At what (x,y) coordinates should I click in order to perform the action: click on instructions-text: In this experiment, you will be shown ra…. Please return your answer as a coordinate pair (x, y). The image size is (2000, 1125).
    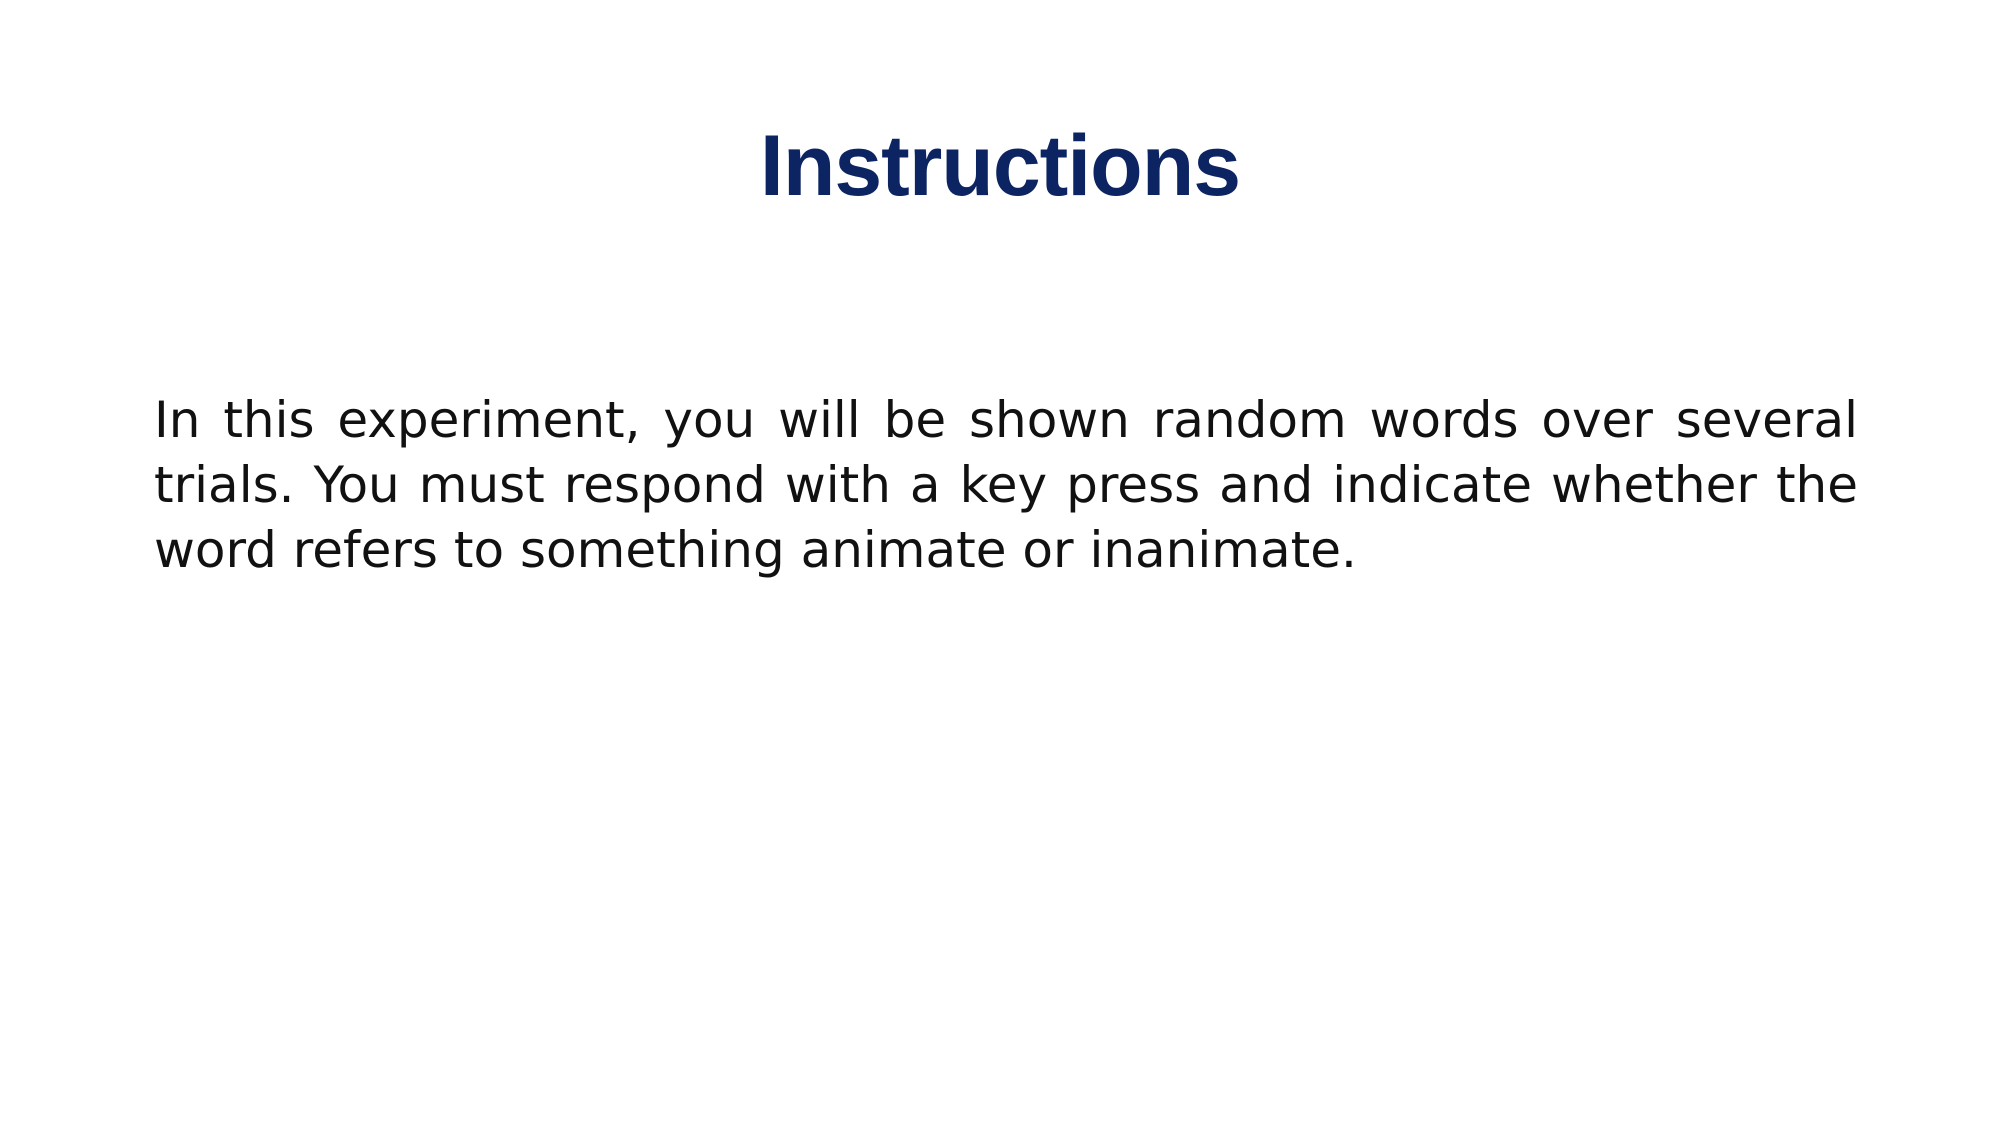
    Looking at the image, I should click on (1006, 485).